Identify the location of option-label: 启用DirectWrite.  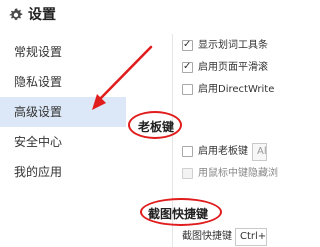
(236, 89).